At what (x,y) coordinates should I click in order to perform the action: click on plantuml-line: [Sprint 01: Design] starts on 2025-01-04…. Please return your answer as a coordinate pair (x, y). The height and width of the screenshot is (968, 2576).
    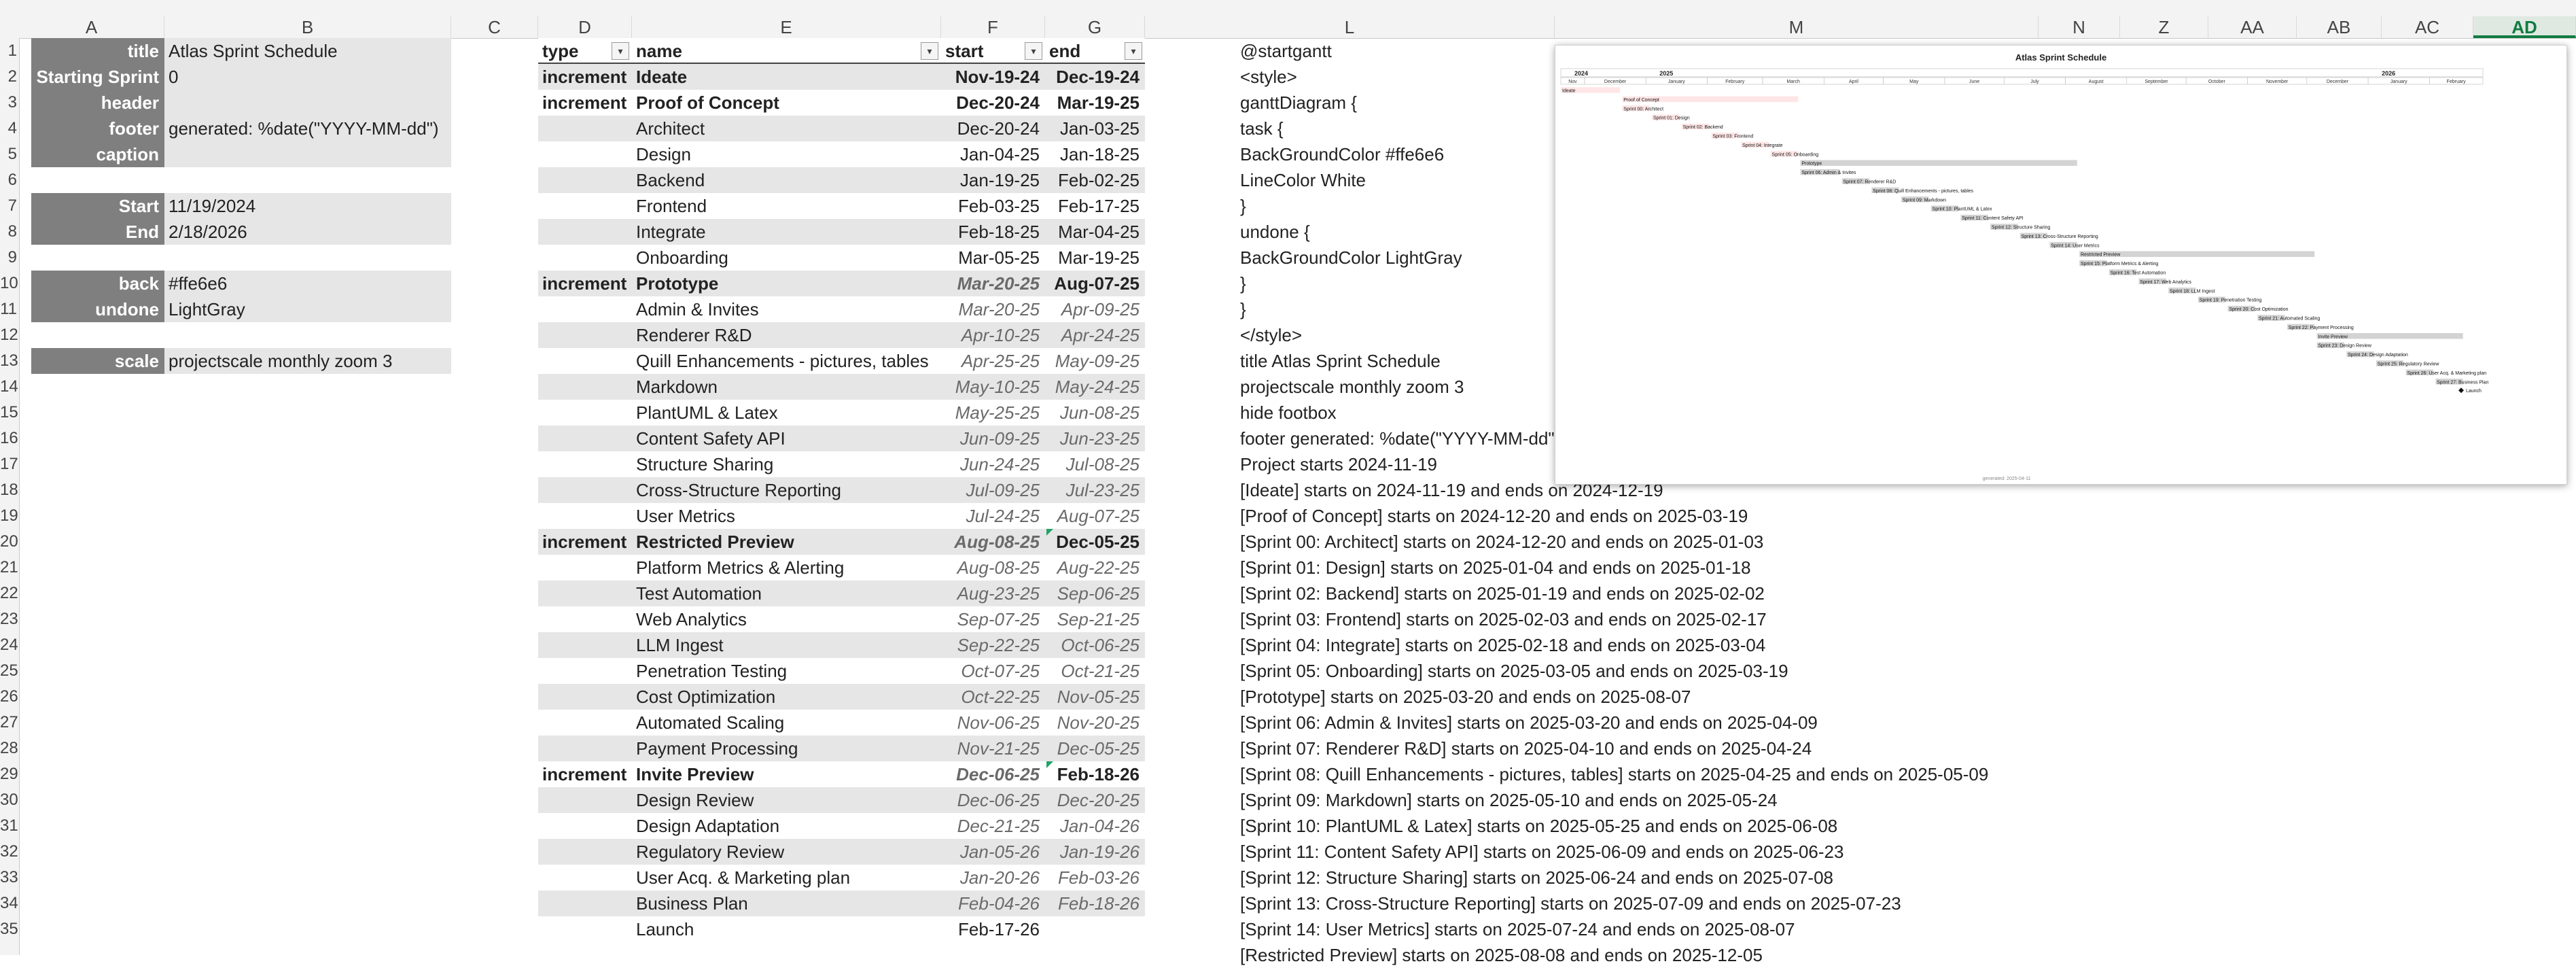
    Looking at the image, I should click on (1495, 568).